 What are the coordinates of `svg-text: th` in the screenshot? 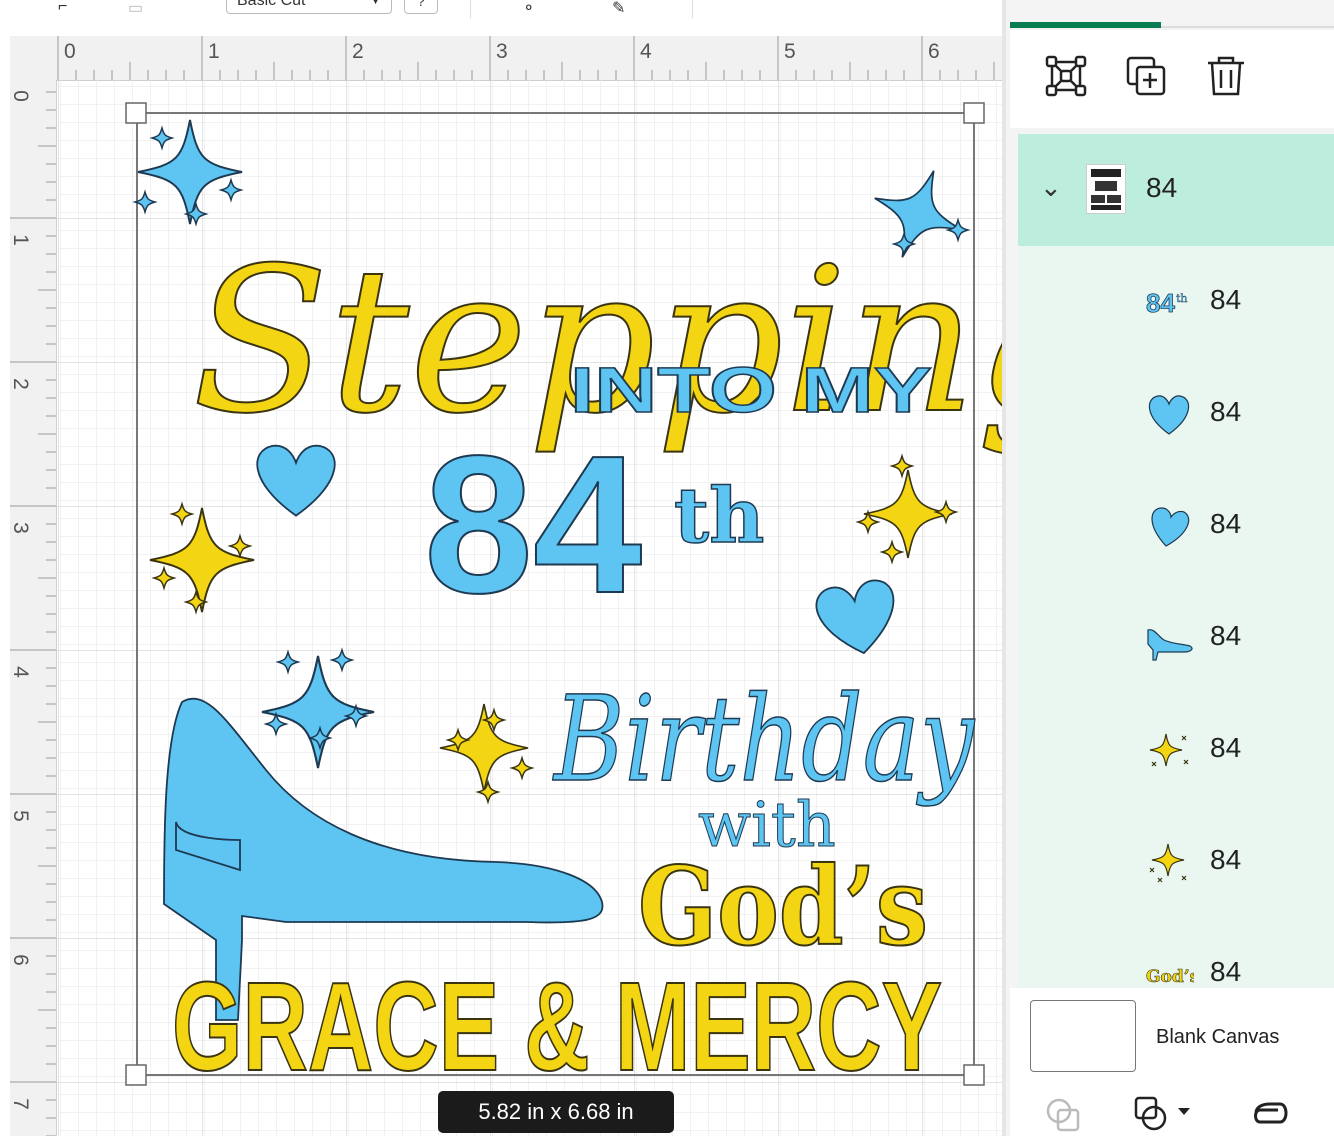 It's located at (1182, 298).